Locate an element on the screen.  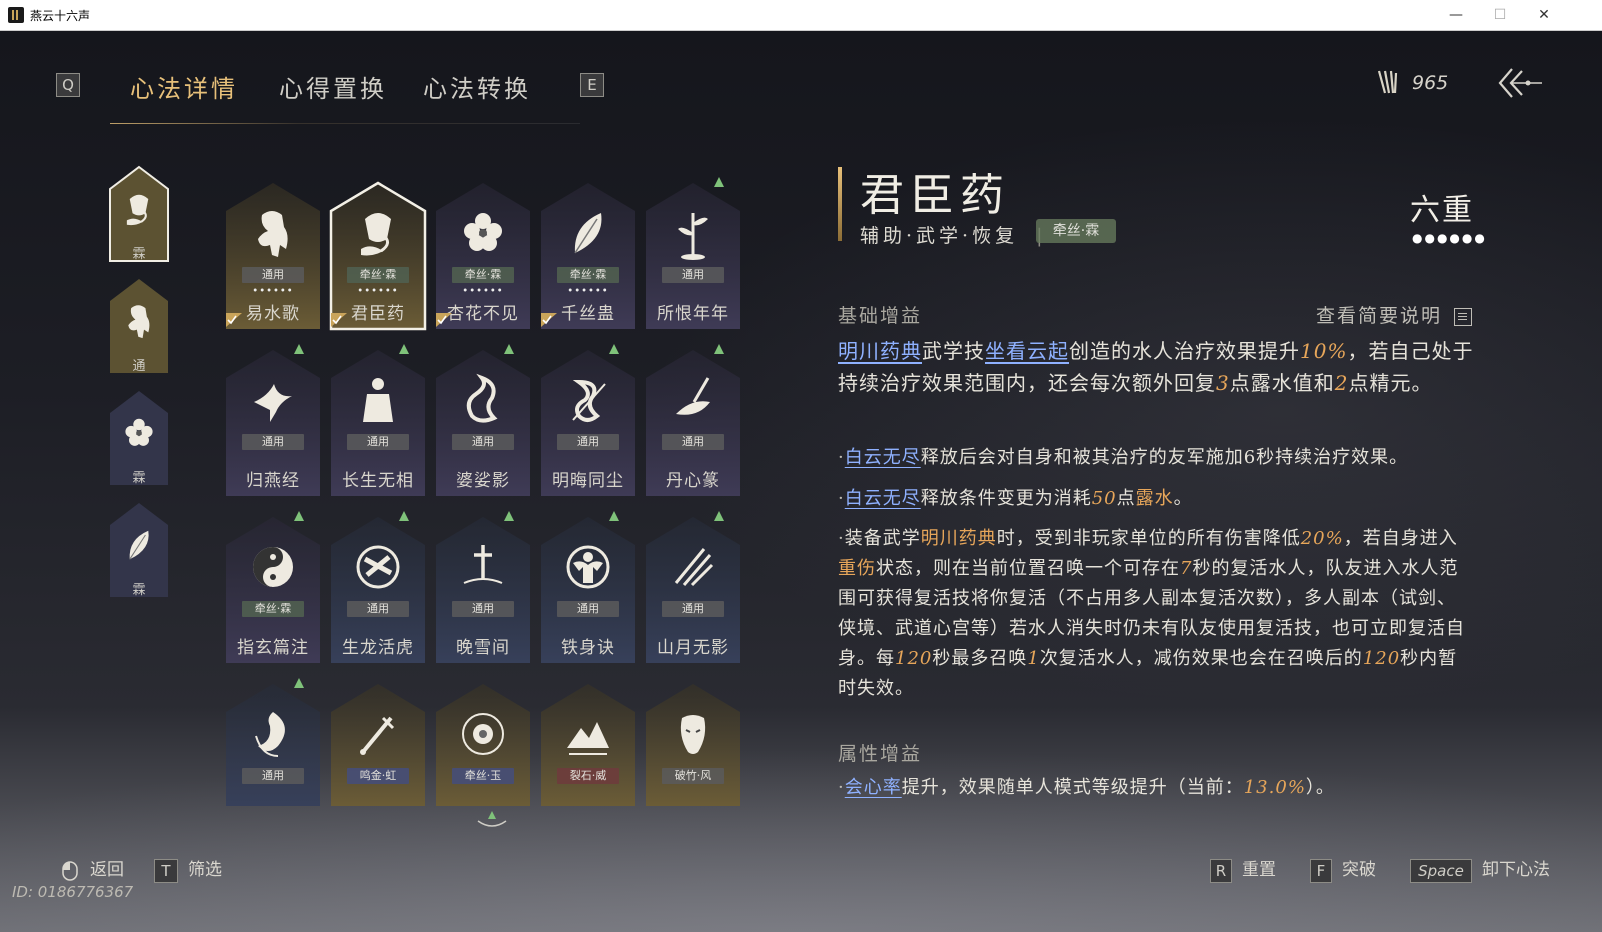
skill-card: 牵丝·霖 •••••• 君臣药 is located at coordinates (378, 256).